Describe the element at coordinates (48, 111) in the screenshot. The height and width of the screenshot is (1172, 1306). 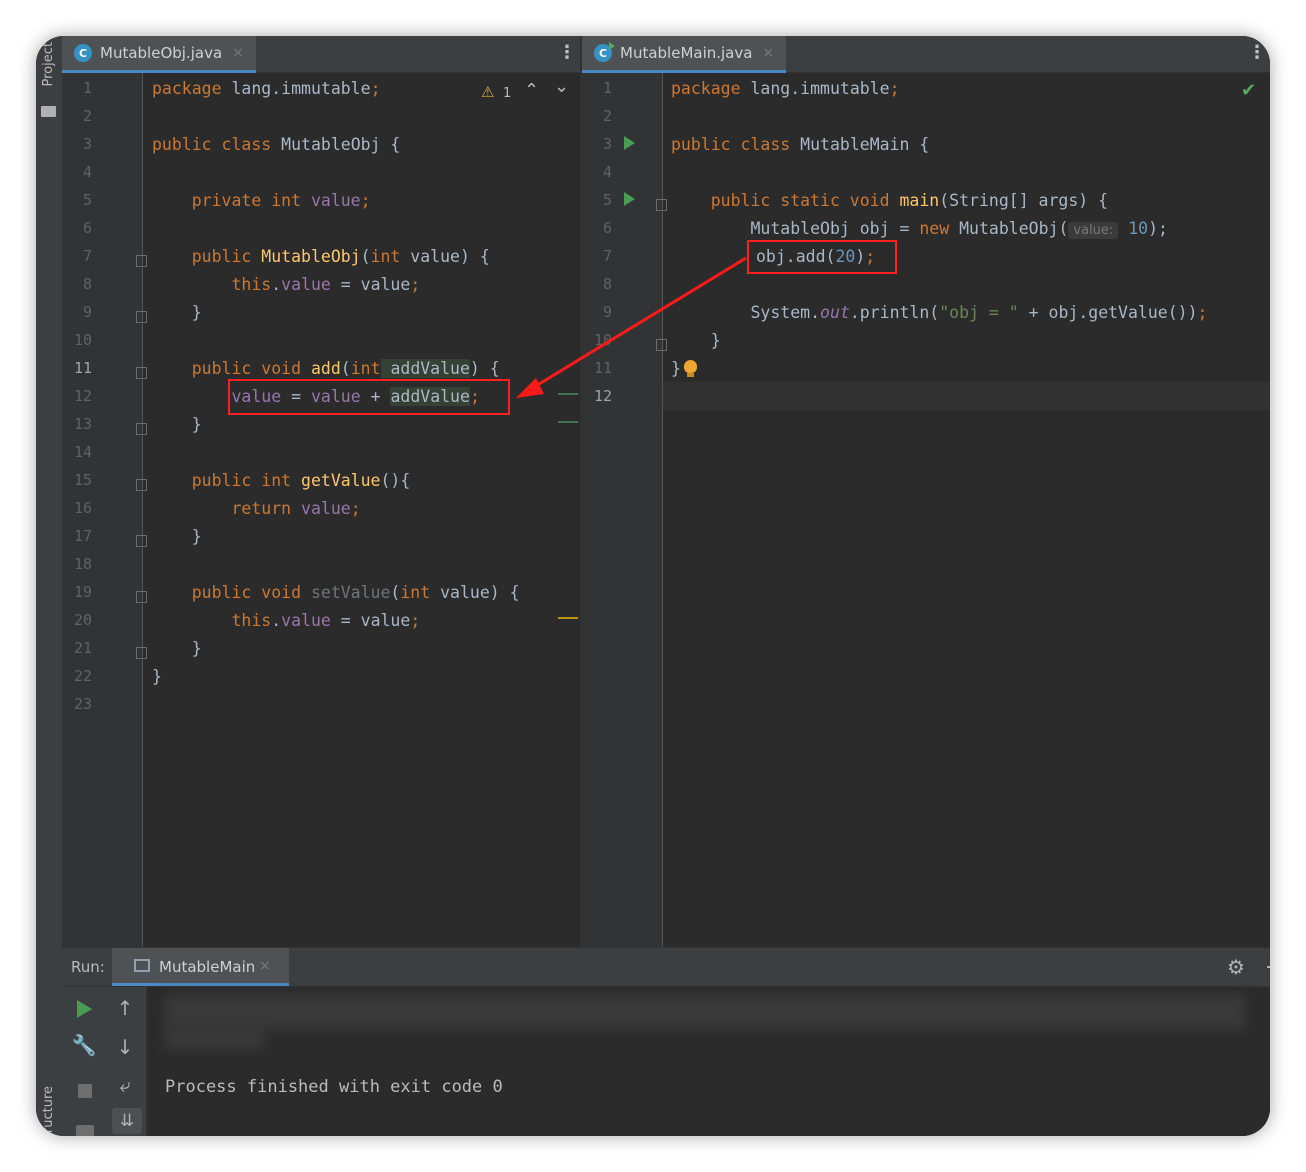
I see `folder-icon` at that location.